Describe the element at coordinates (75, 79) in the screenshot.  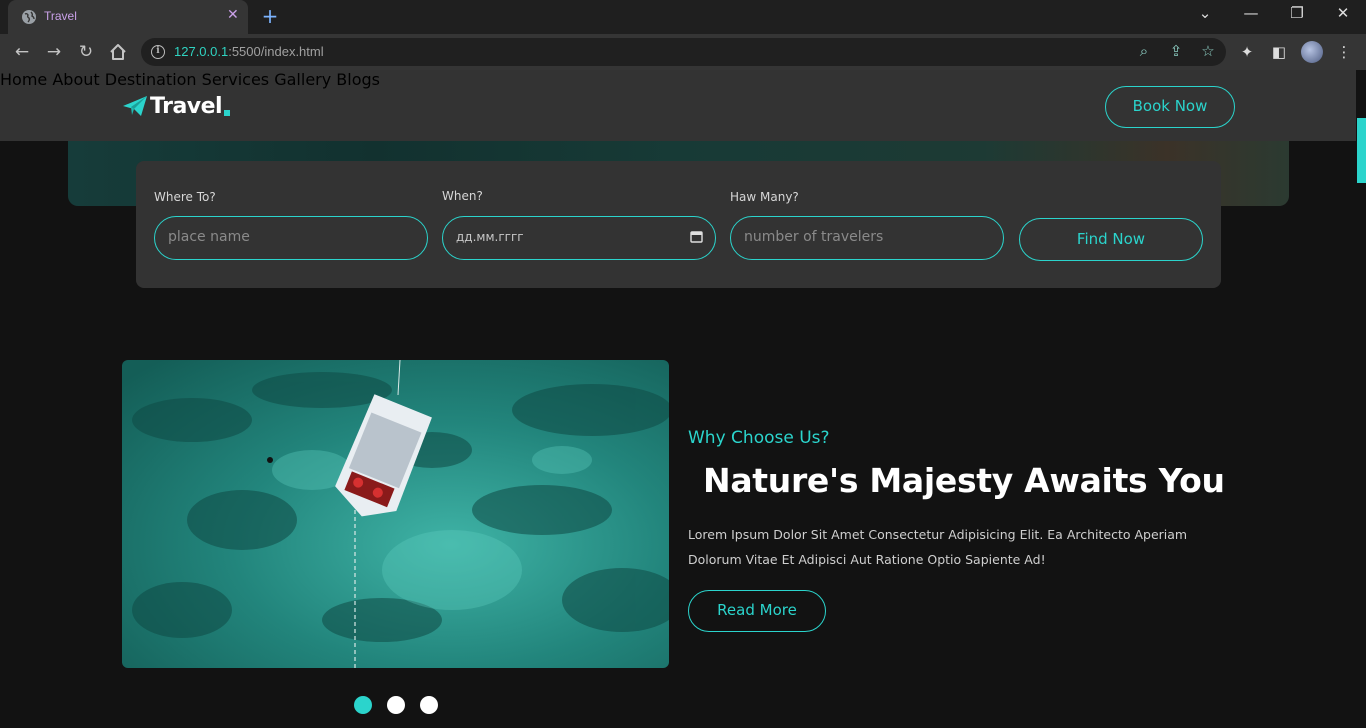
I see `nav-about: About` at that location.